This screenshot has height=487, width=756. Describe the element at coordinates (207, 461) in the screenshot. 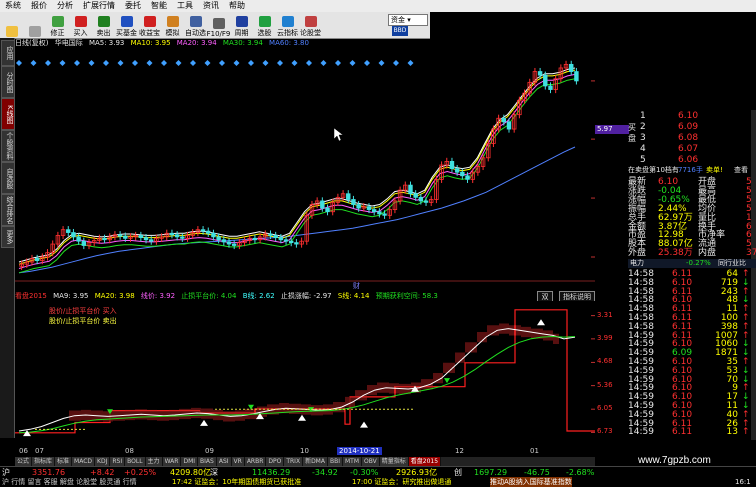

I see `indicator-tab-10: BIAS` at that location.